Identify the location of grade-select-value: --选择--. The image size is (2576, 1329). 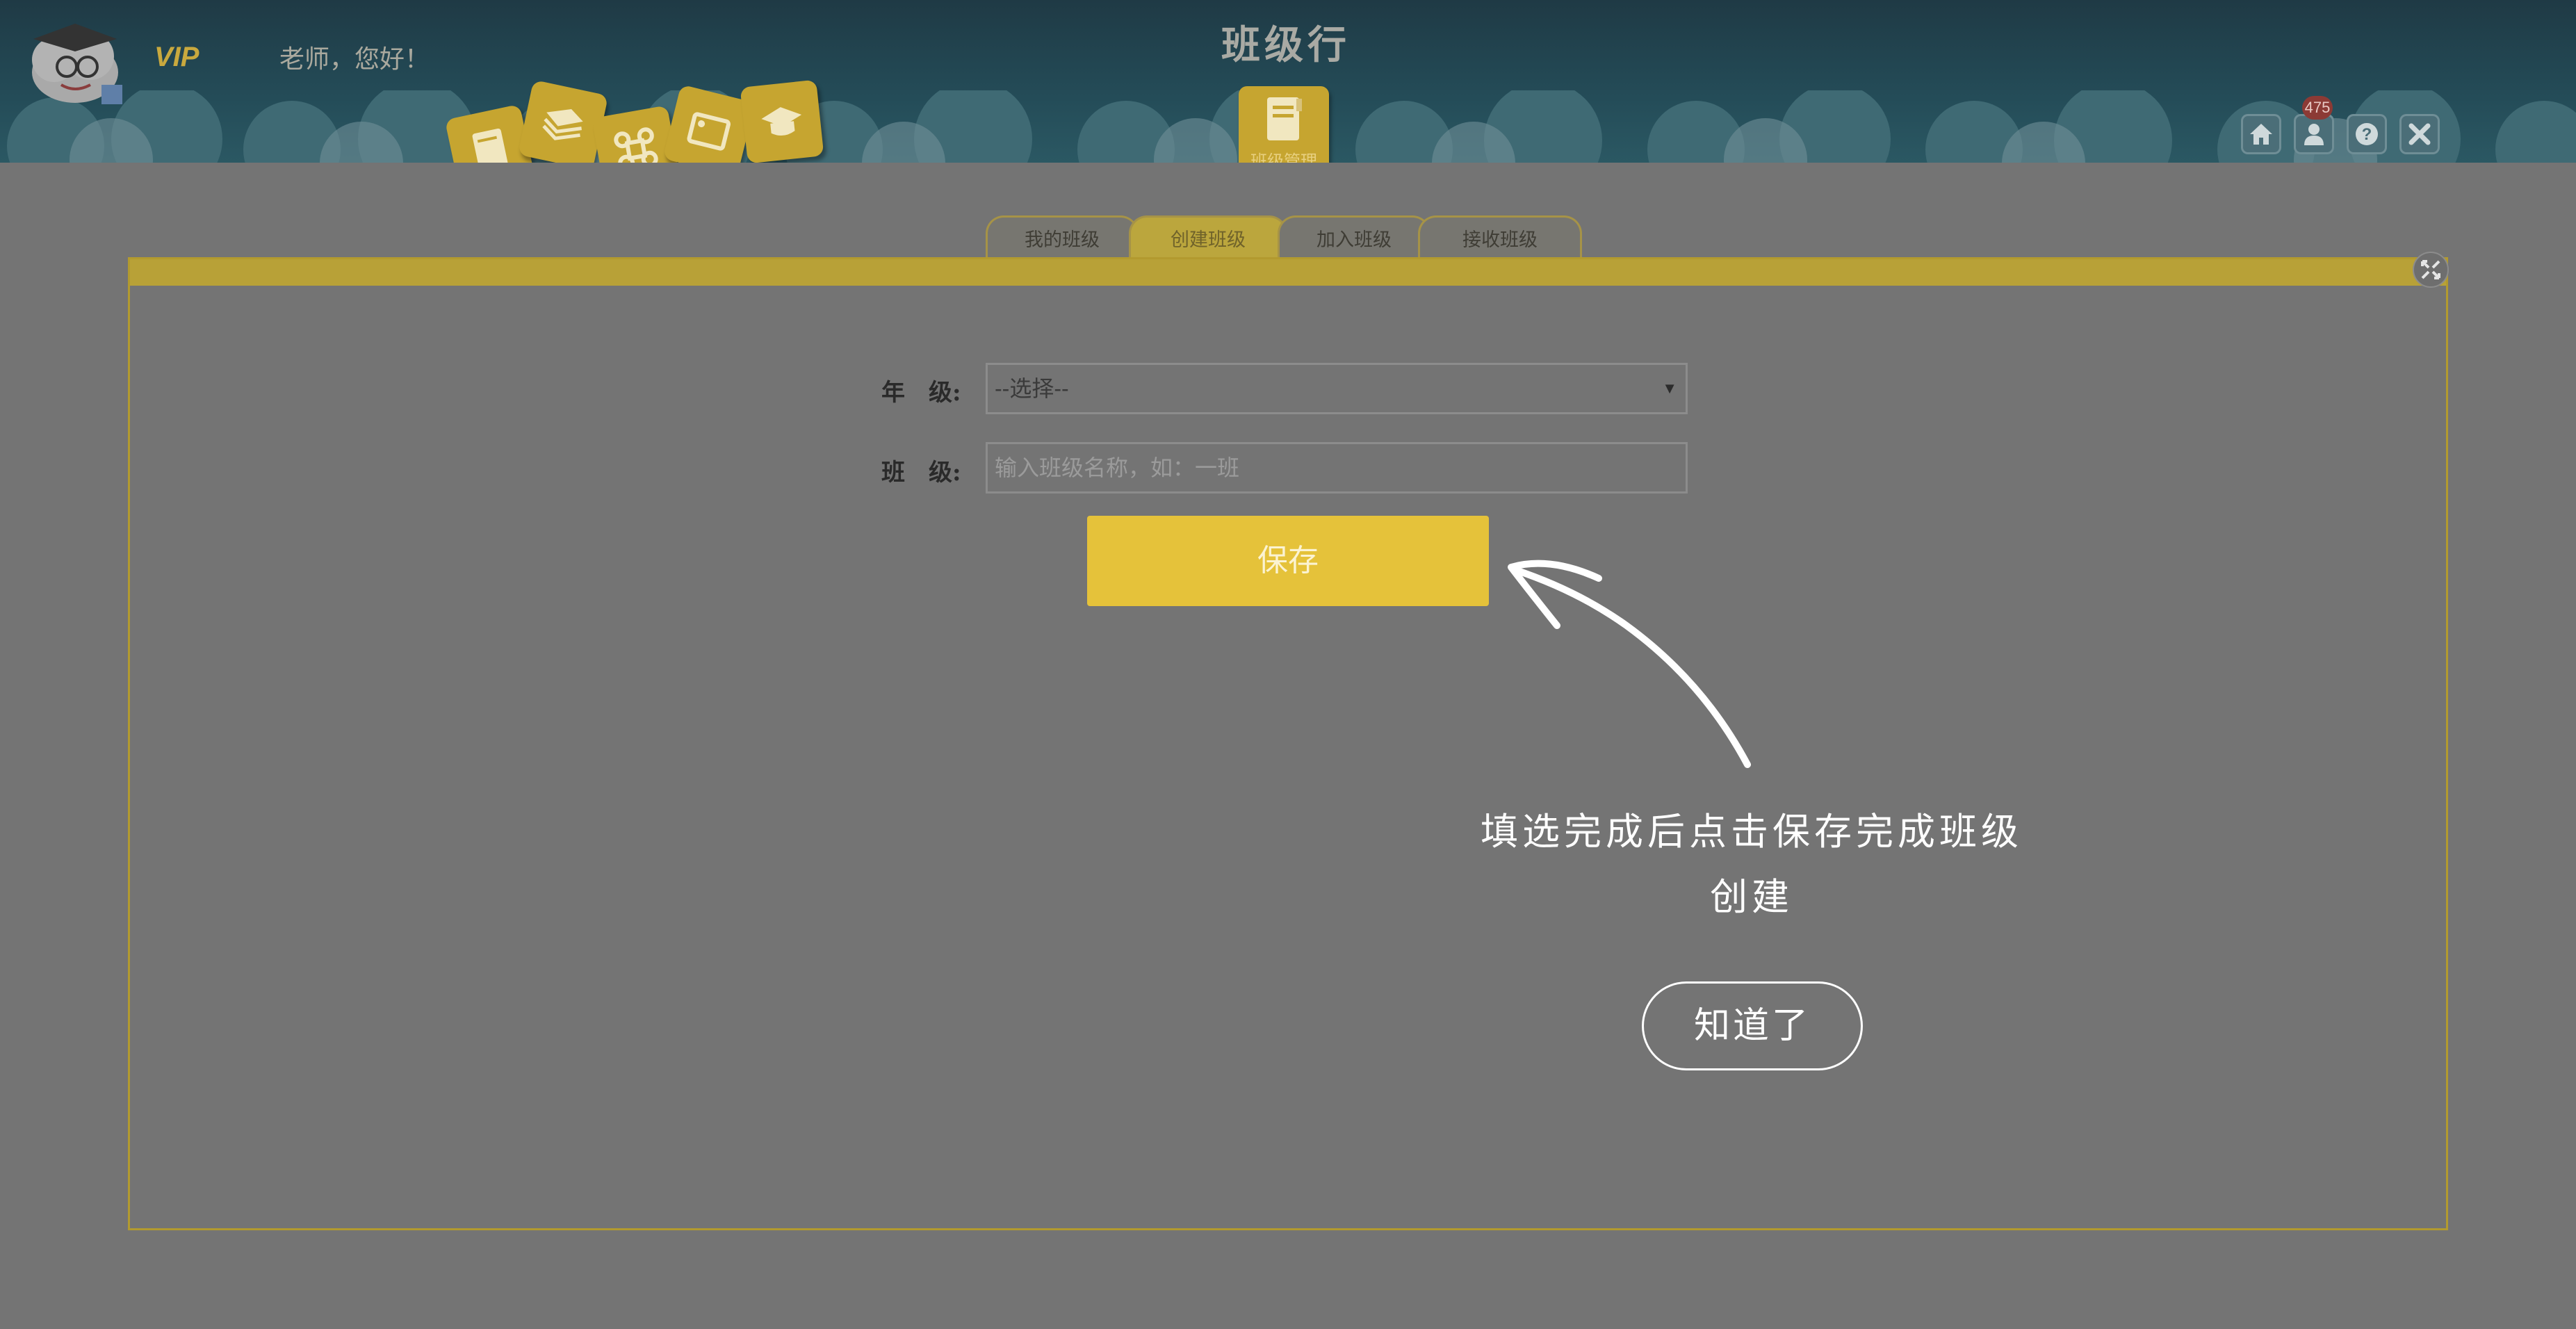
(1032, 388).